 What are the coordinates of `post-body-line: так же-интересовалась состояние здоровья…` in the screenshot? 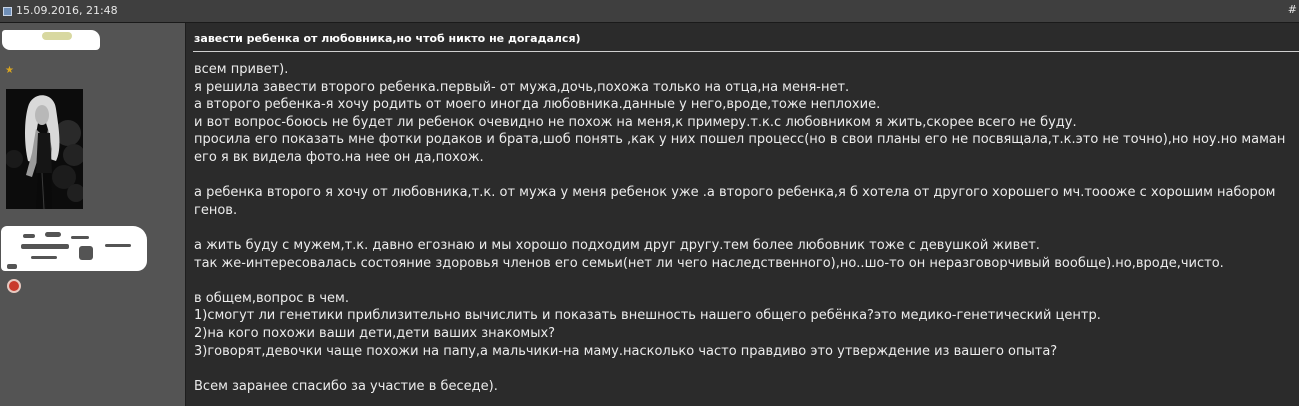 It's located at (709, 263).